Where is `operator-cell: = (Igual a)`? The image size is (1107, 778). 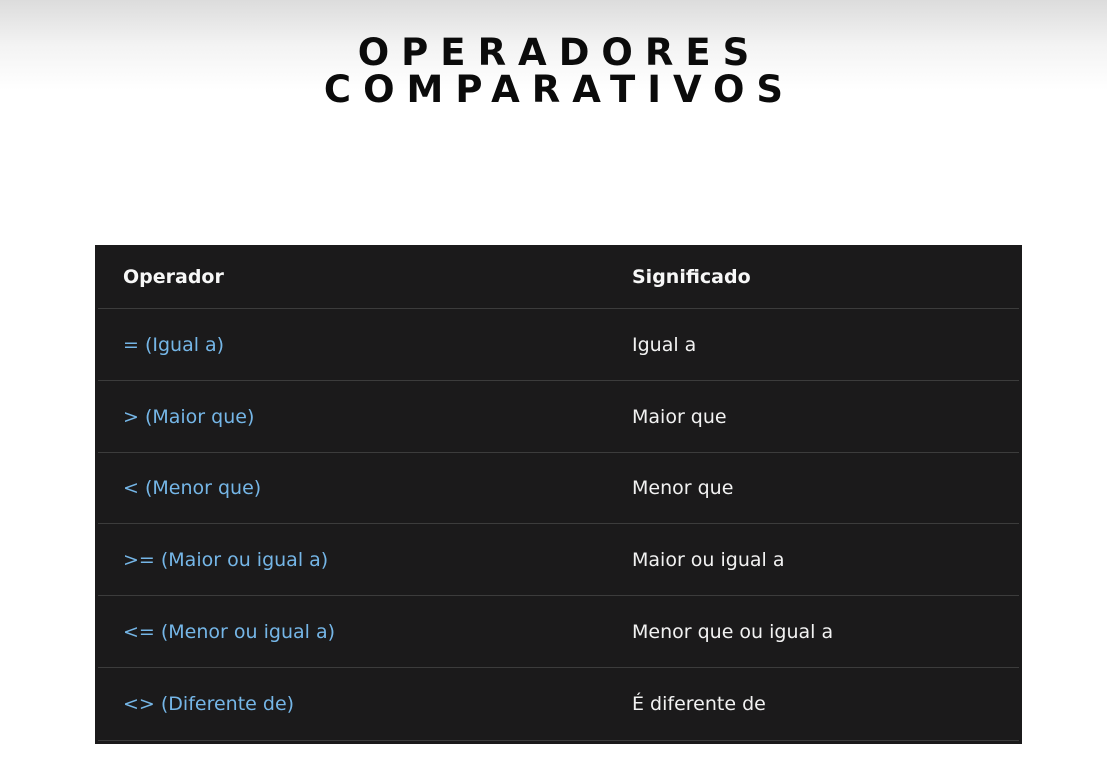 operator-cell: = (Igual a) is located at coordinates (174, 344).